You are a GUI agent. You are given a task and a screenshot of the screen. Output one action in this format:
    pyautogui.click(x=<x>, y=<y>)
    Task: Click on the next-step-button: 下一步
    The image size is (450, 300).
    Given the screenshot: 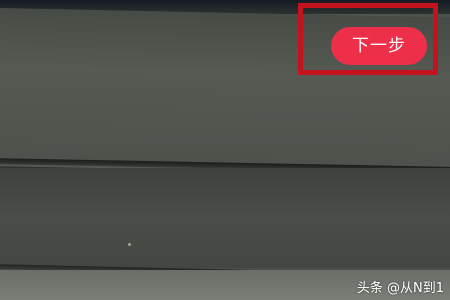 What is the action you would take?
    pyautogui.click(x=379, y=46)
    